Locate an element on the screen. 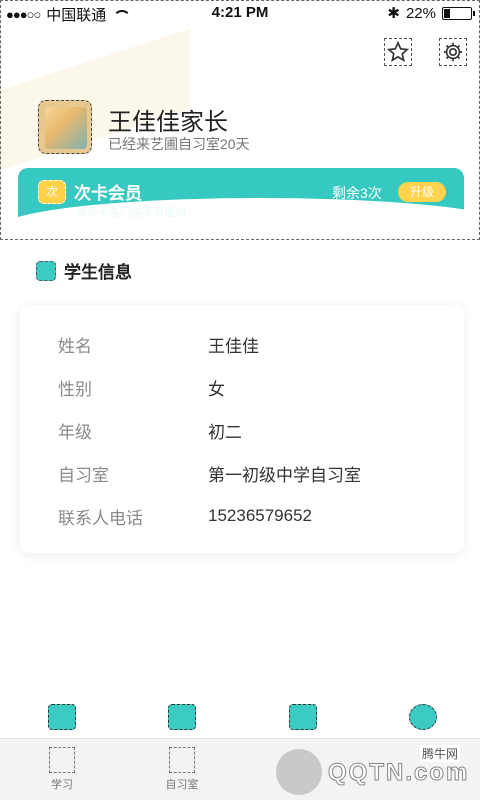 The image size is (480, 800). bluetooth-icon: ✱ is located at coordinates (393, 13).